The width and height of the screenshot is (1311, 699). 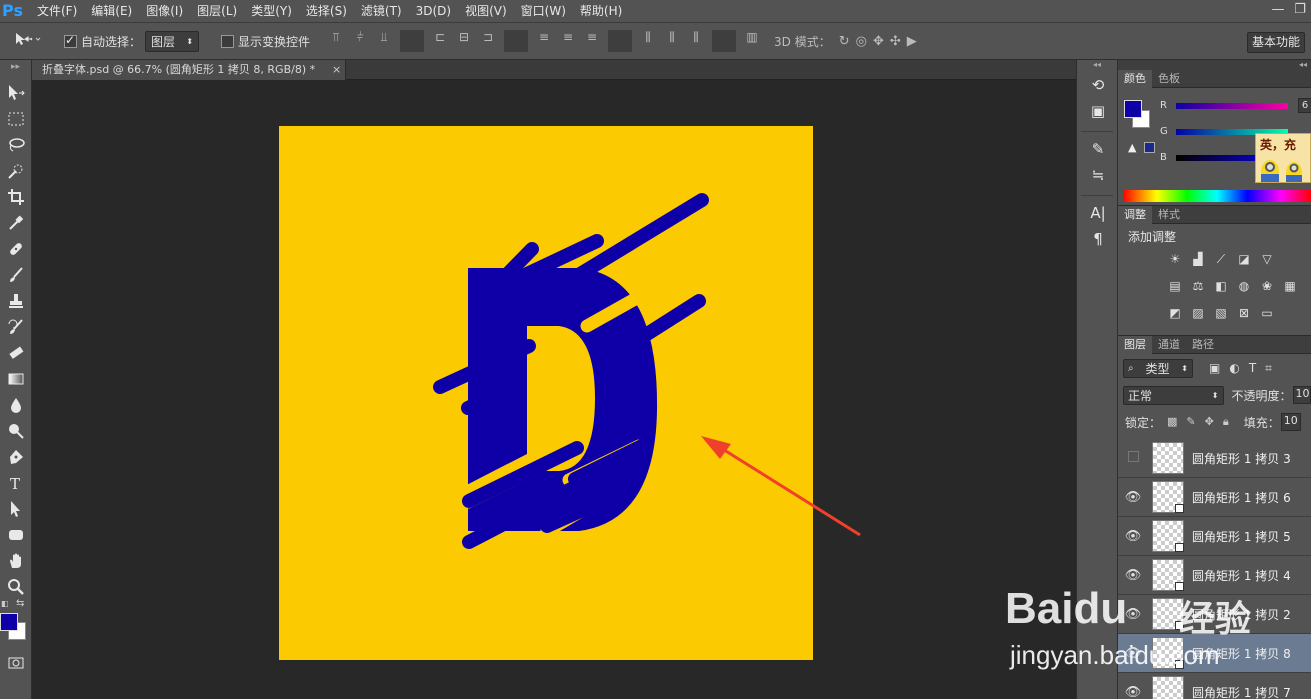 I want to click on 3d-drag-icon: ✥, so click(x=881, y=41).